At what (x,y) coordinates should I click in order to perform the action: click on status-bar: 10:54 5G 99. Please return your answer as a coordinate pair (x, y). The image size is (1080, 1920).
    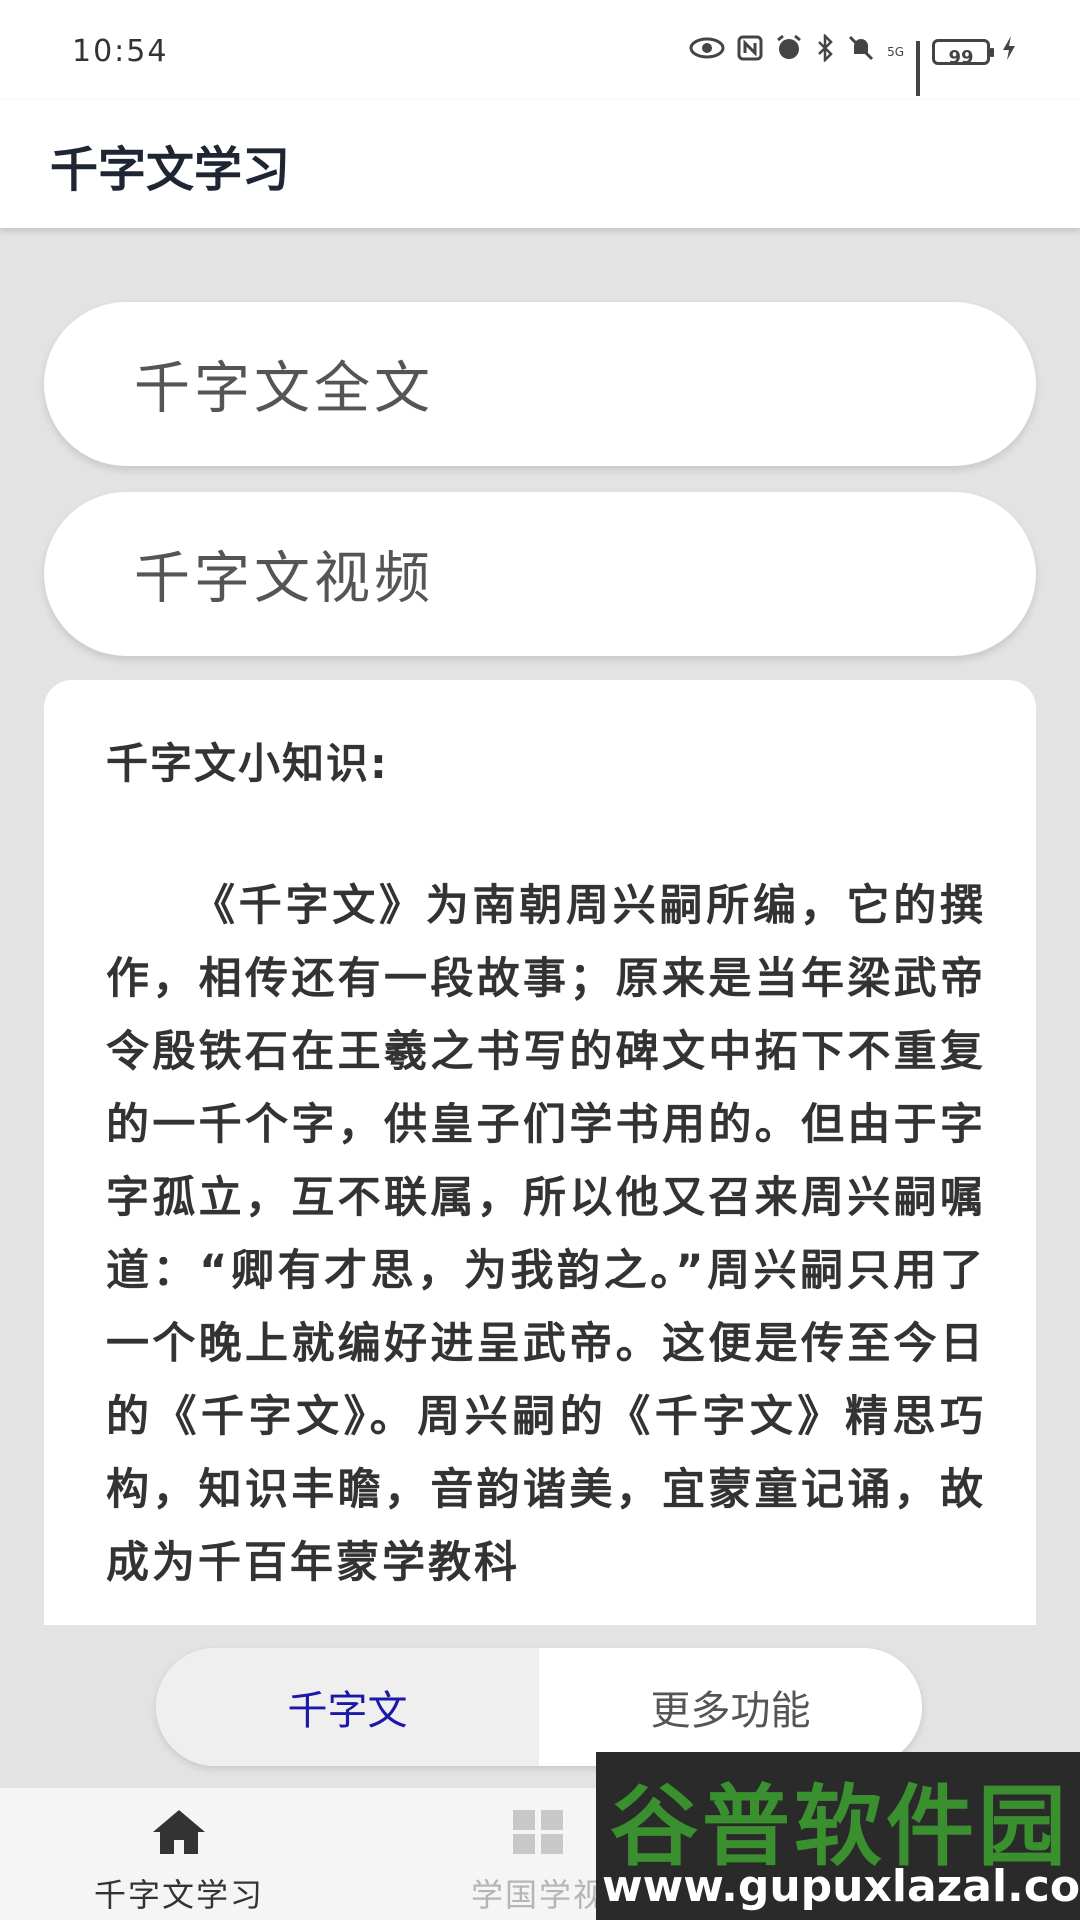
    Looking at the image, I should click on (540, 50).